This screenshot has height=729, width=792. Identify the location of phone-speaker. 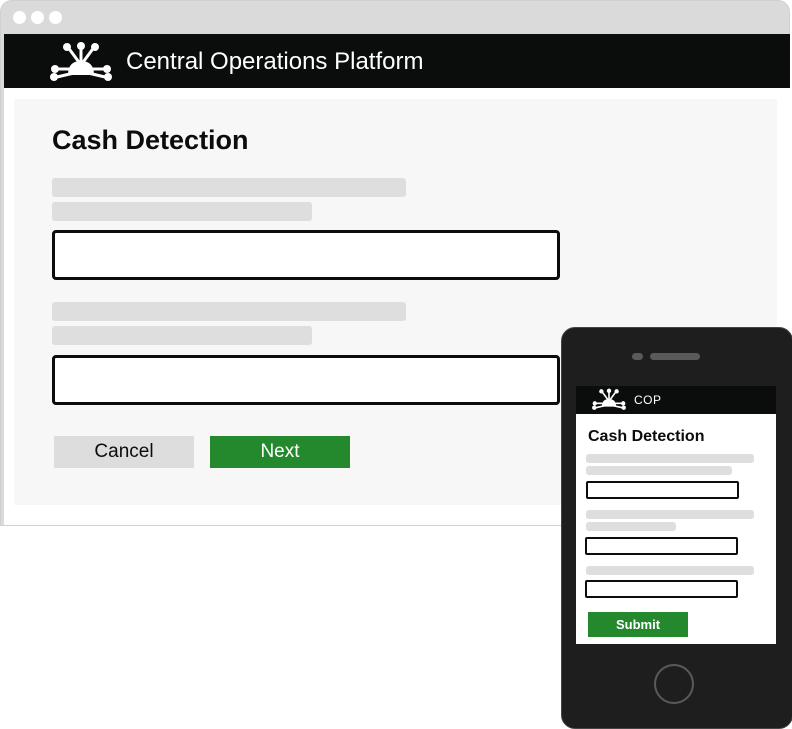
(675, 356).